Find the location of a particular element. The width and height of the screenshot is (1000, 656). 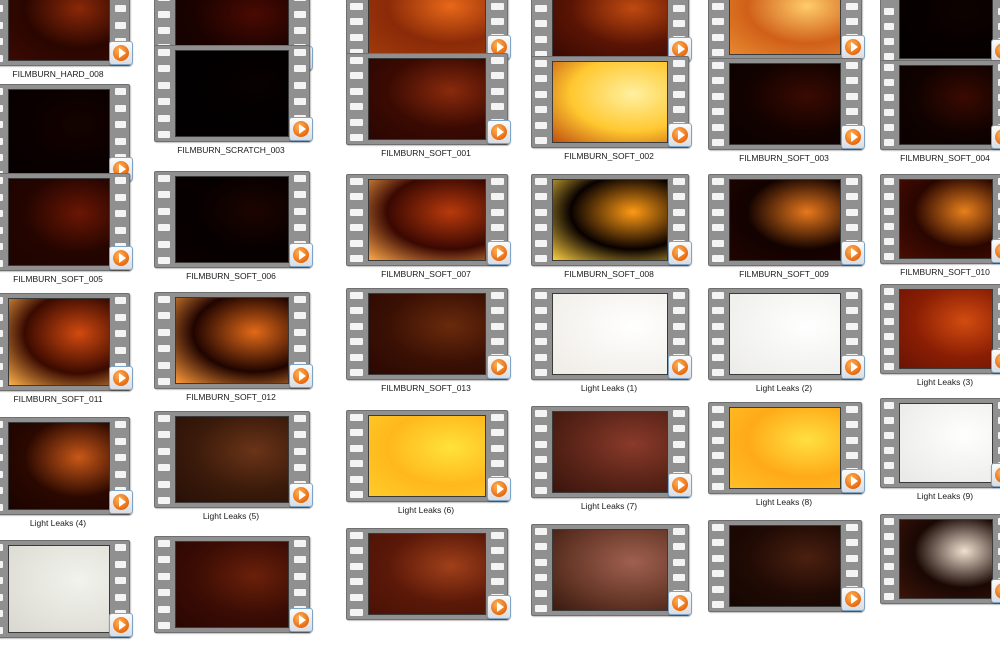

video-file-item: Light Leaks (9) is located at coordinates (940, 452).